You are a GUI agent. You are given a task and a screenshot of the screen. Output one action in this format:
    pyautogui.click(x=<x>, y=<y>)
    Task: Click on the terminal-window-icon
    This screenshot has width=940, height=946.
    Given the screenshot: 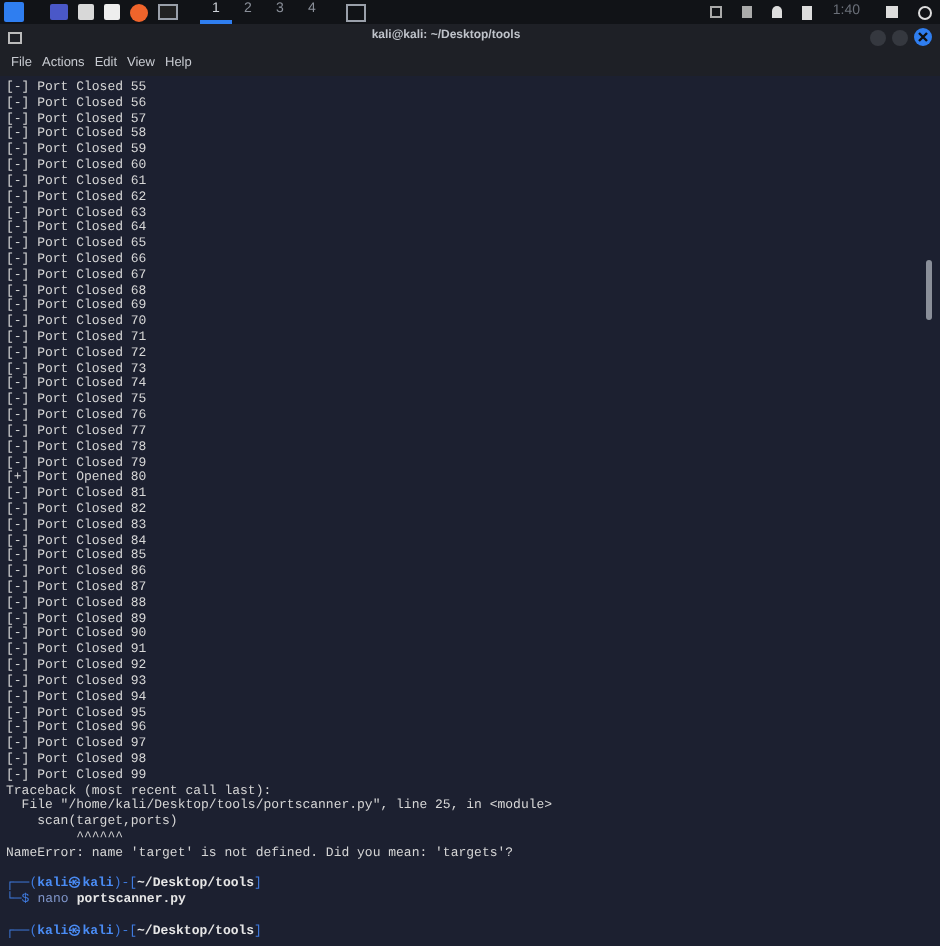 What is the action you would take?
    pyautogui.click(x=356, y=12)
    